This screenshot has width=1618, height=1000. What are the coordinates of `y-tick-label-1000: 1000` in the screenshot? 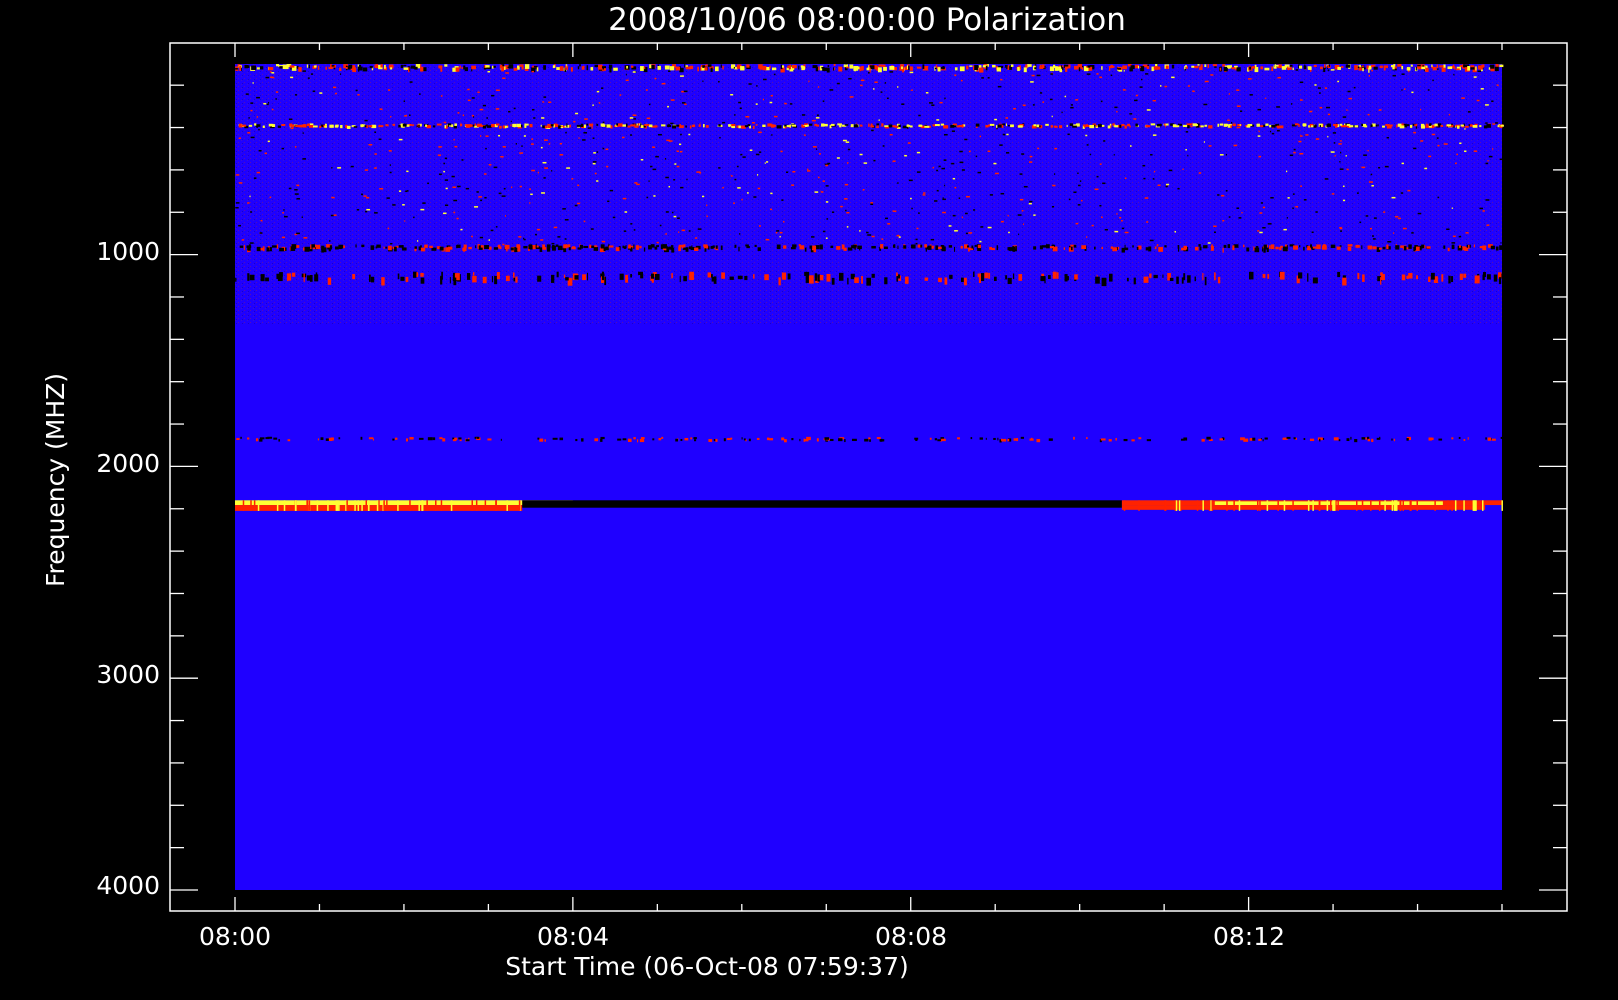 It's located at (128, 251).